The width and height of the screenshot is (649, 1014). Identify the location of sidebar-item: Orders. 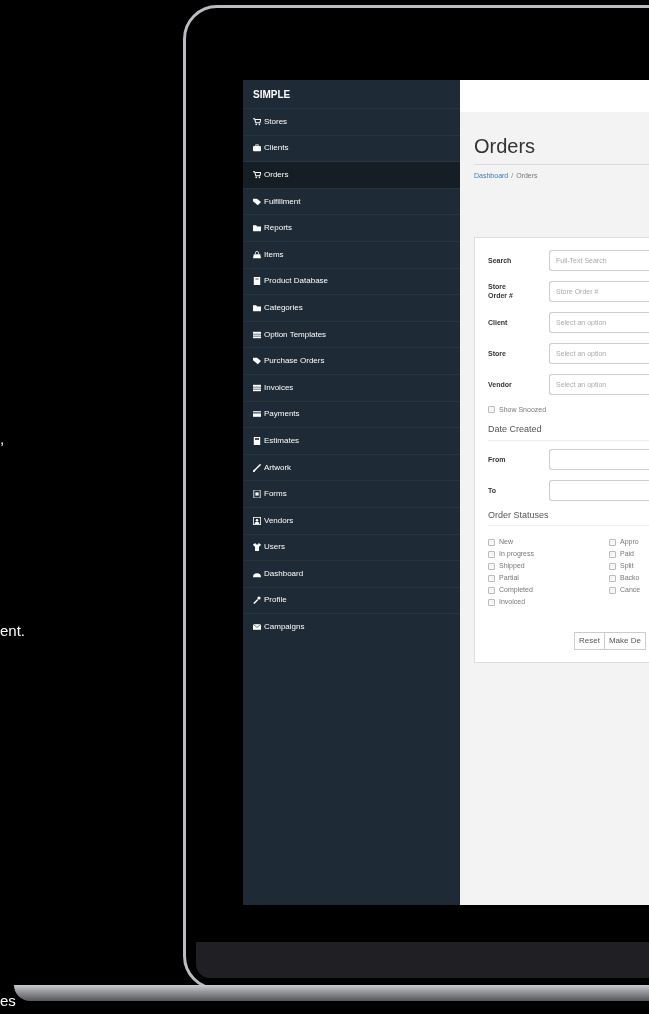
(351, 174).